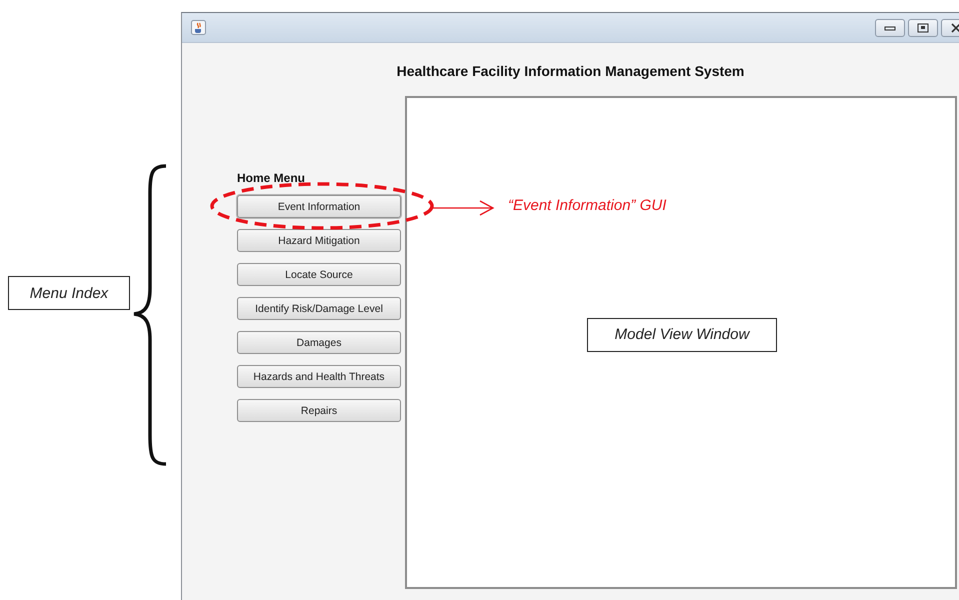  I want to click on menu-index-label: Menu Index, so click(69, 293).